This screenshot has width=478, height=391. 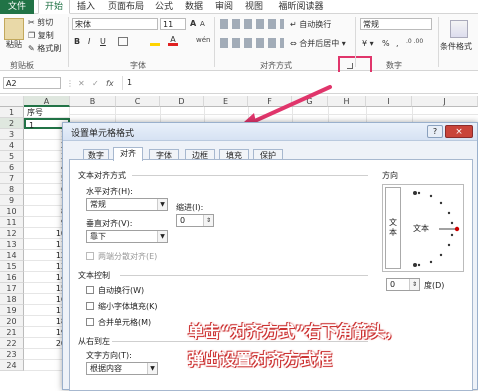 What do you see at coordinates (434, 285) in the screenshot?
I see `degree-label: 度(D)` at bounding box center [434, 285].